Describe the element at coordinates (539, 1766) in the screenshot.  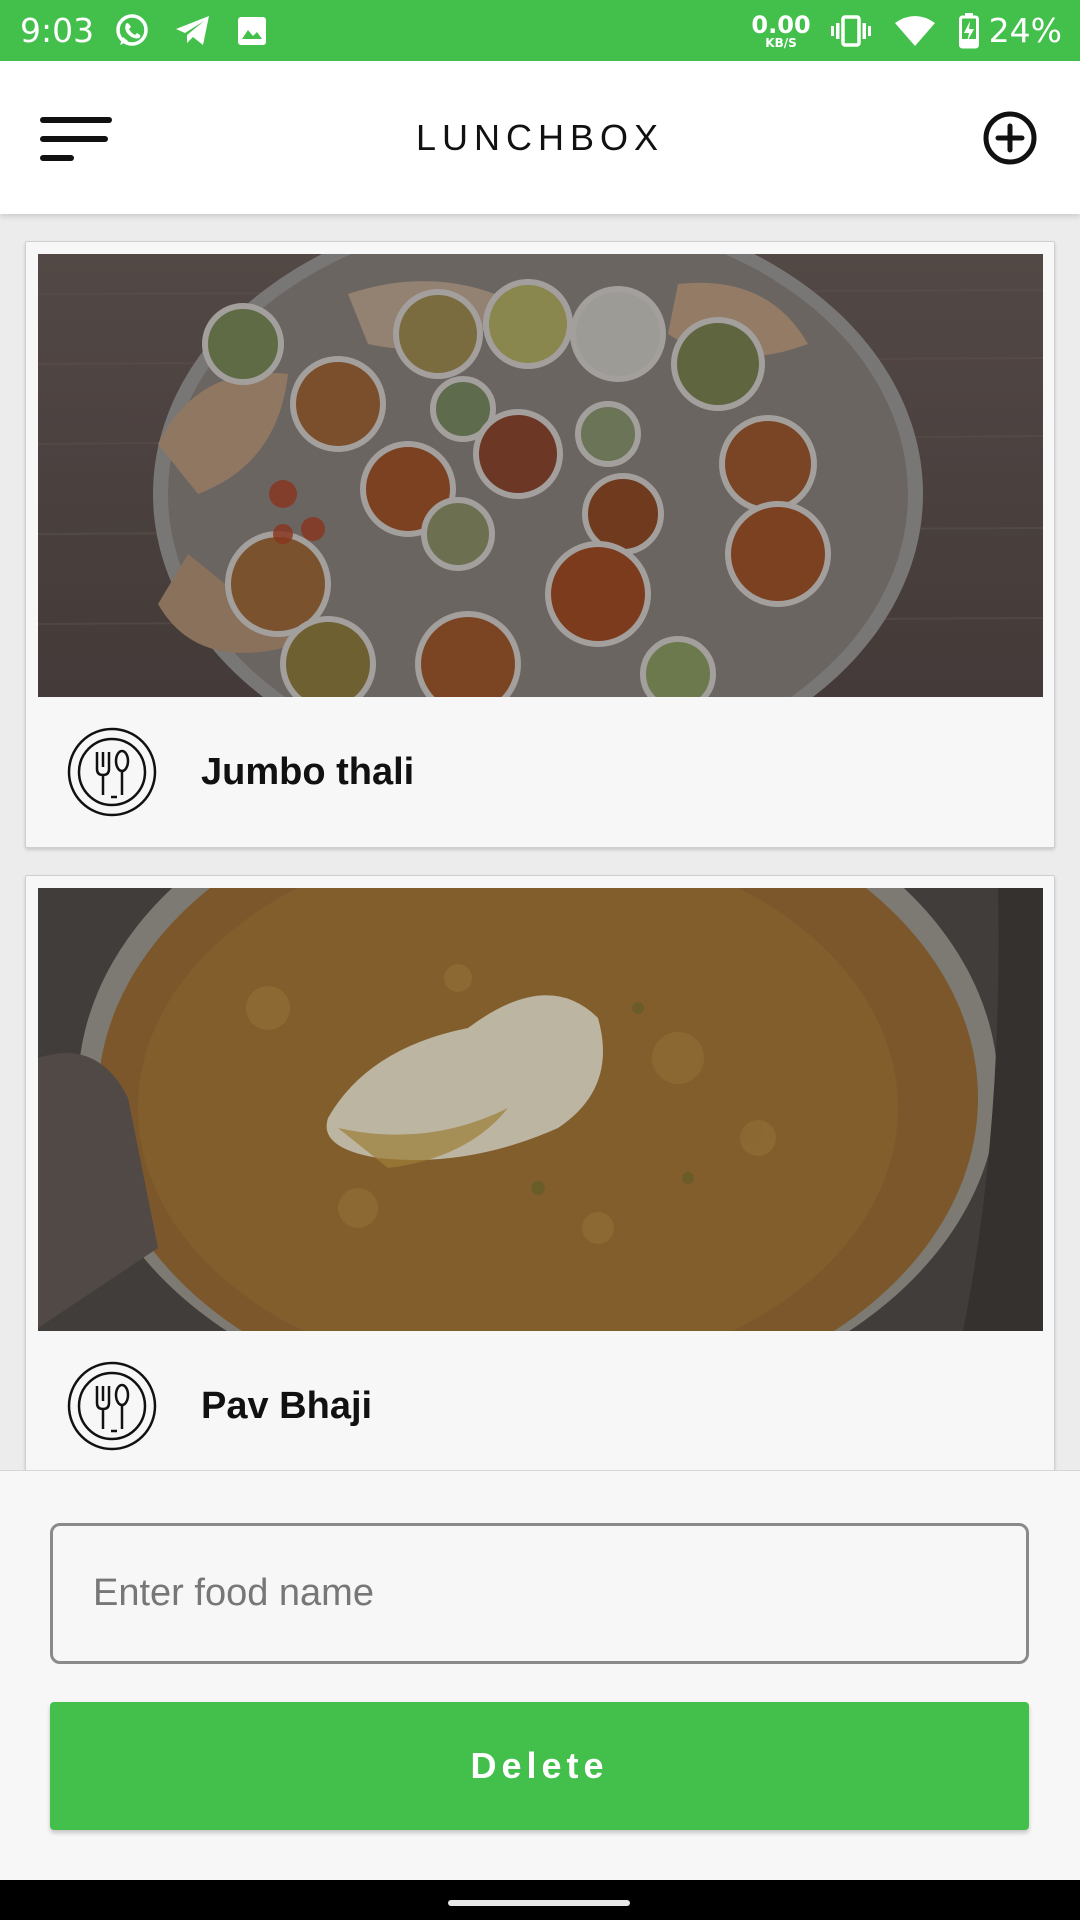
I see `delete-button: Delete` at that location.